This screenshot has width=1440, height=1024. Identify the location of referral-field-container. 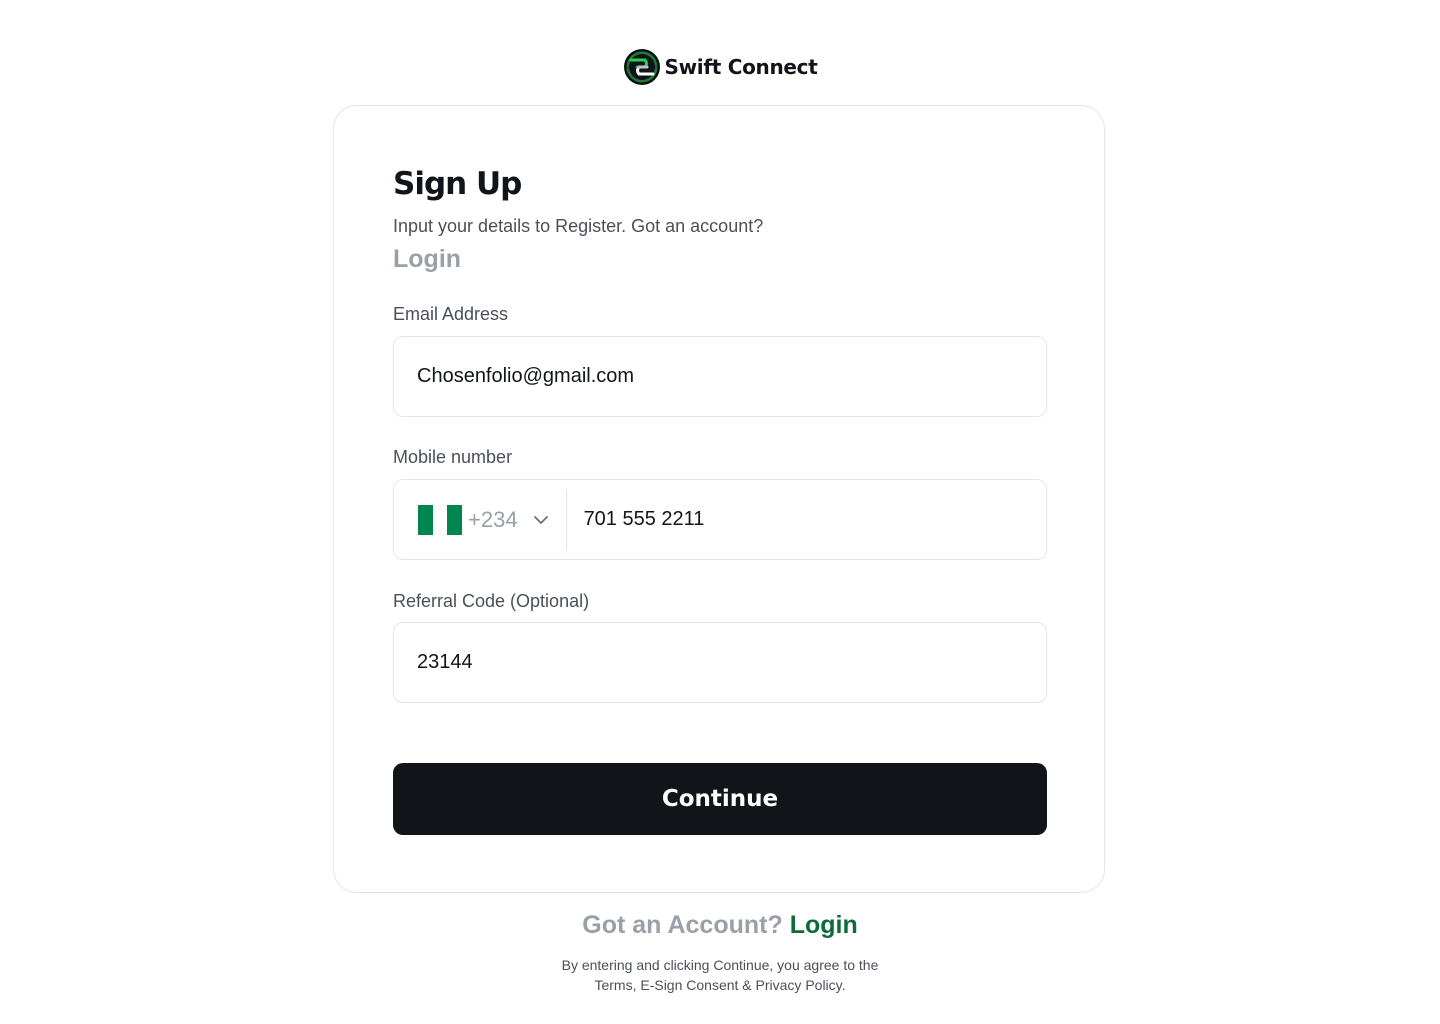
(720, 662).